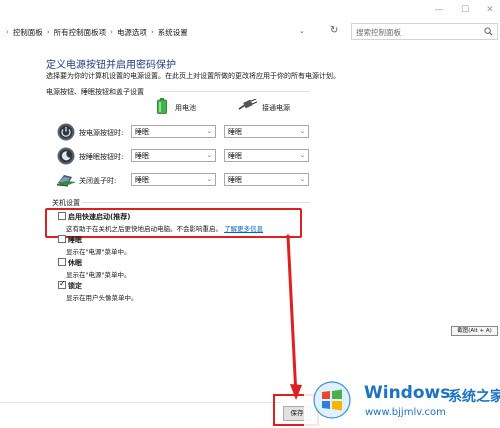 The width and height of the screenshot is (500, 428). What do you see at coordinates (474, 397) in the screenshot?
I see `watermark-site-name: 系统之家` at bounding box center [474, 397].